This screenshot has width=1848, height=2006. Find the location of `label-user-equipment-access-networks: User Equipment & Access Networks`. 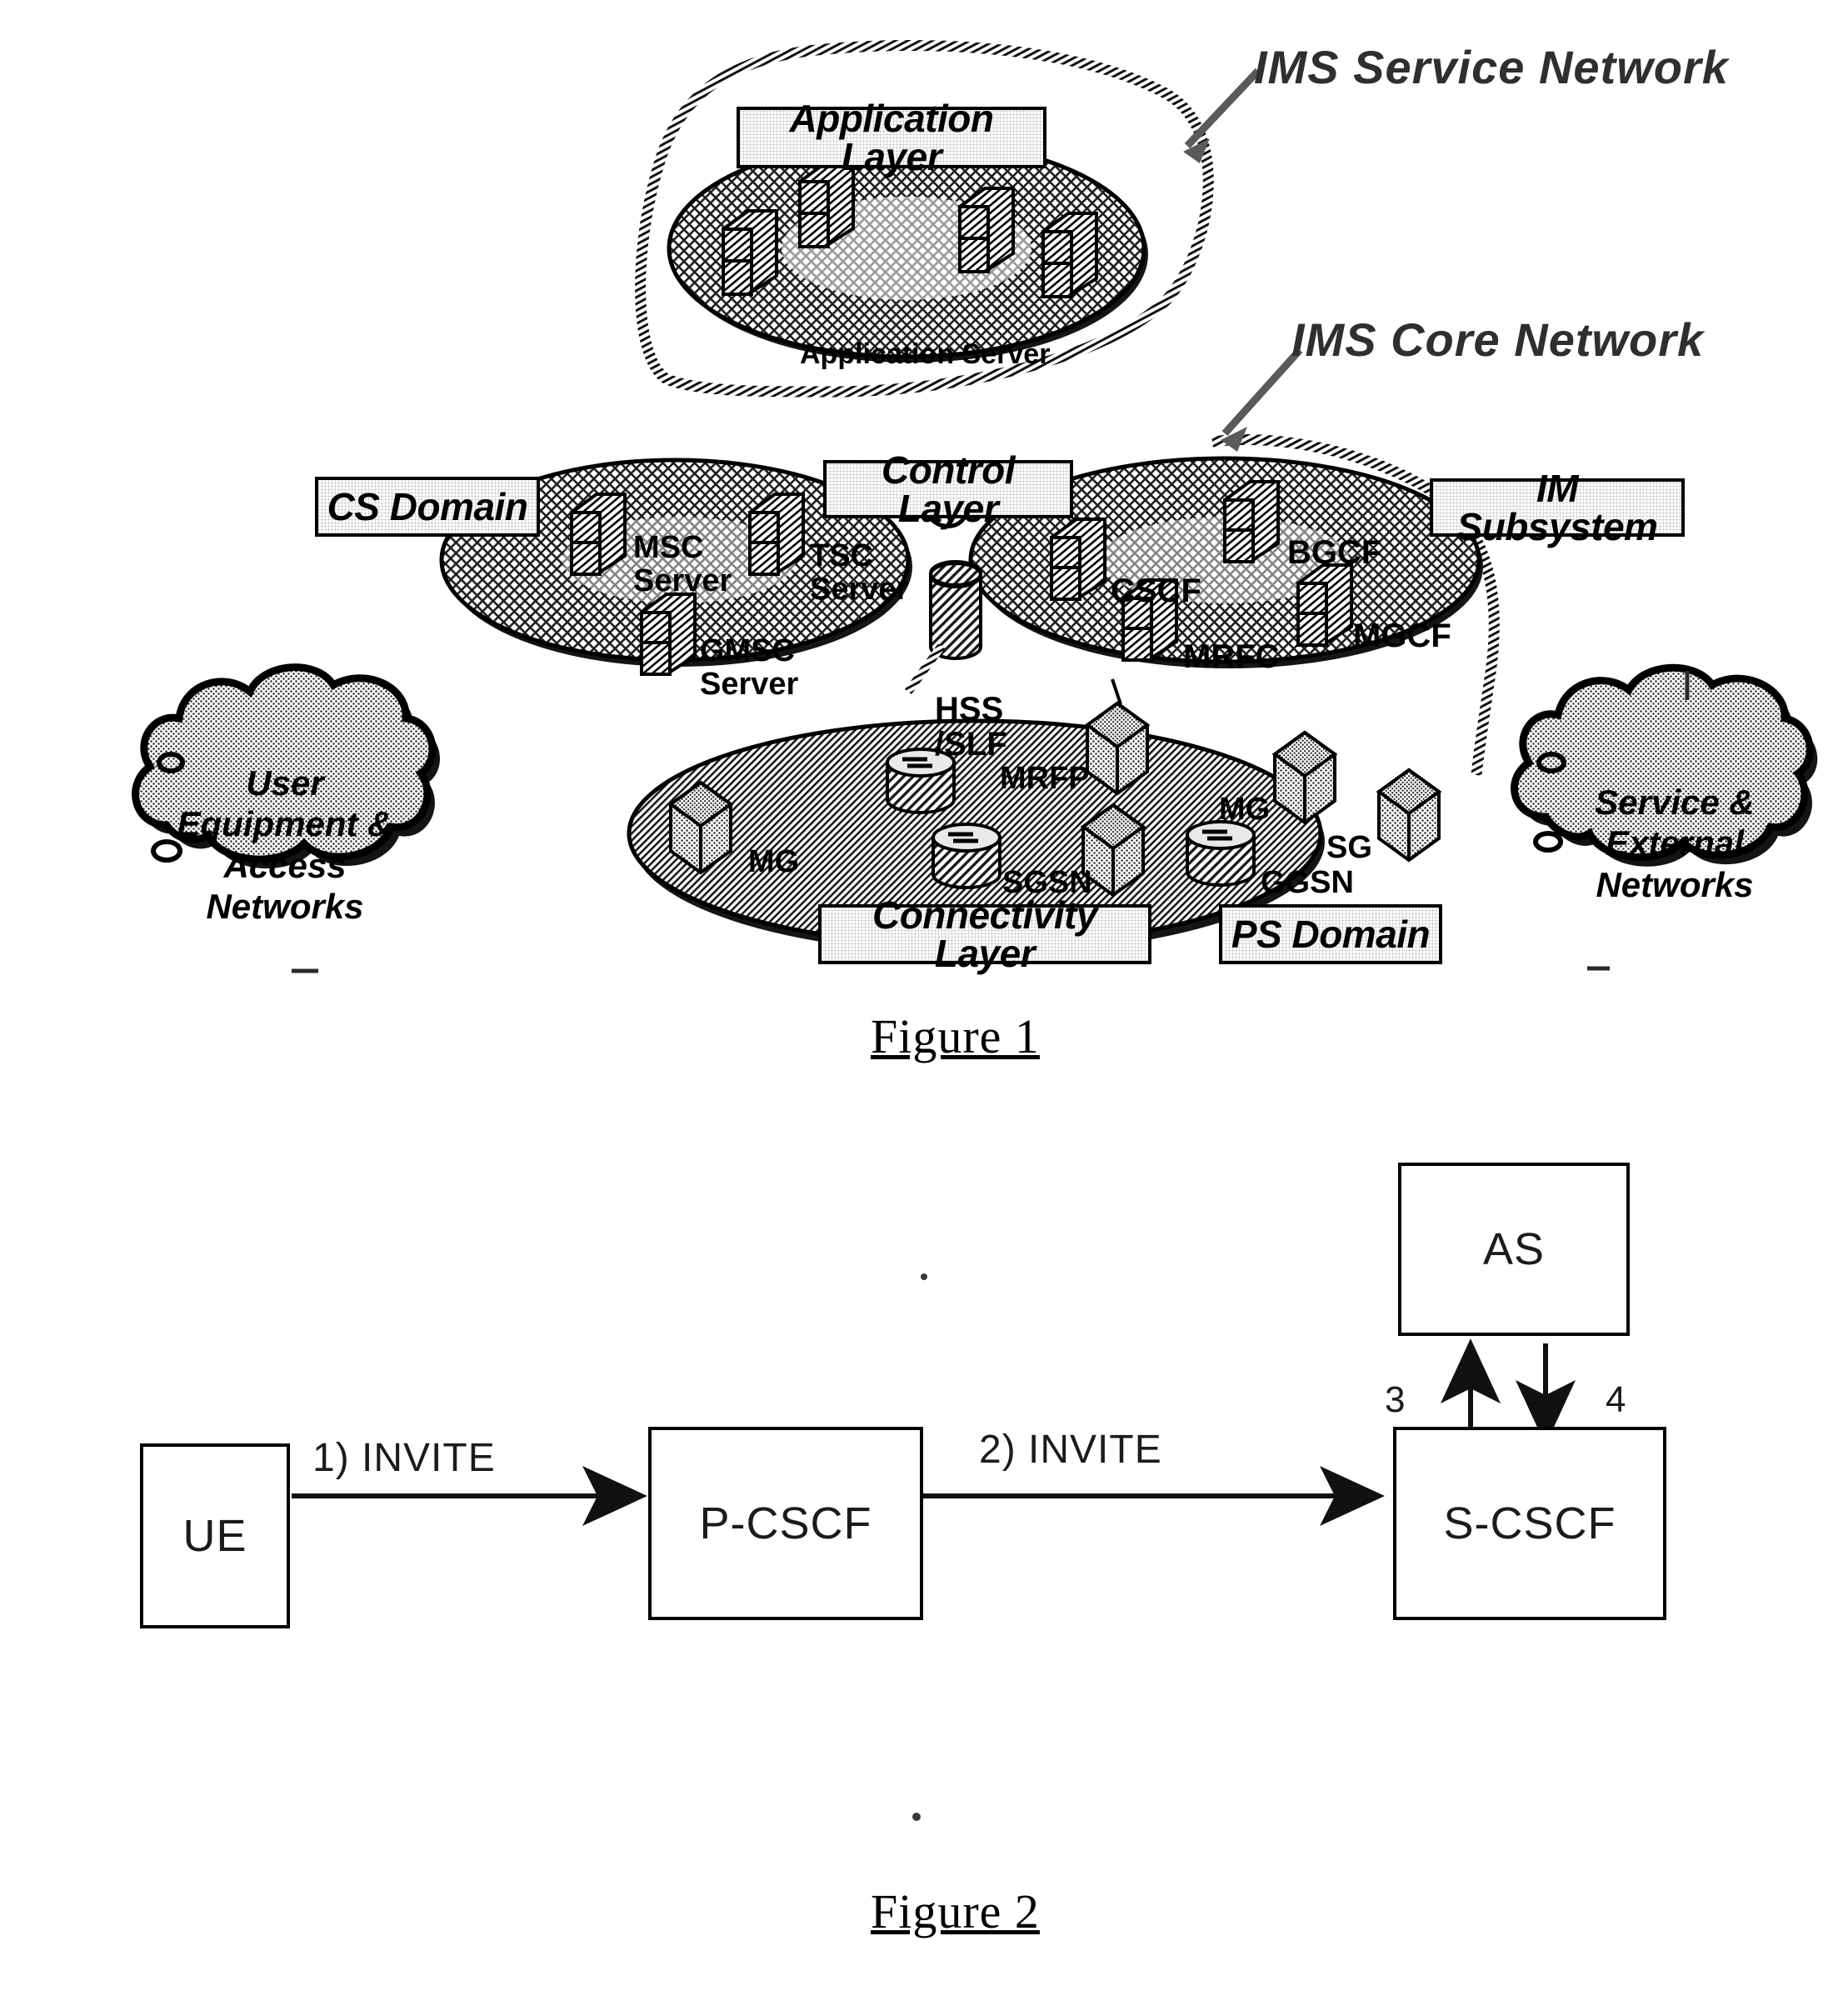

label-user-equipment-access-networks: User Equipment & Access Networks is located at coordinates (285, 824).